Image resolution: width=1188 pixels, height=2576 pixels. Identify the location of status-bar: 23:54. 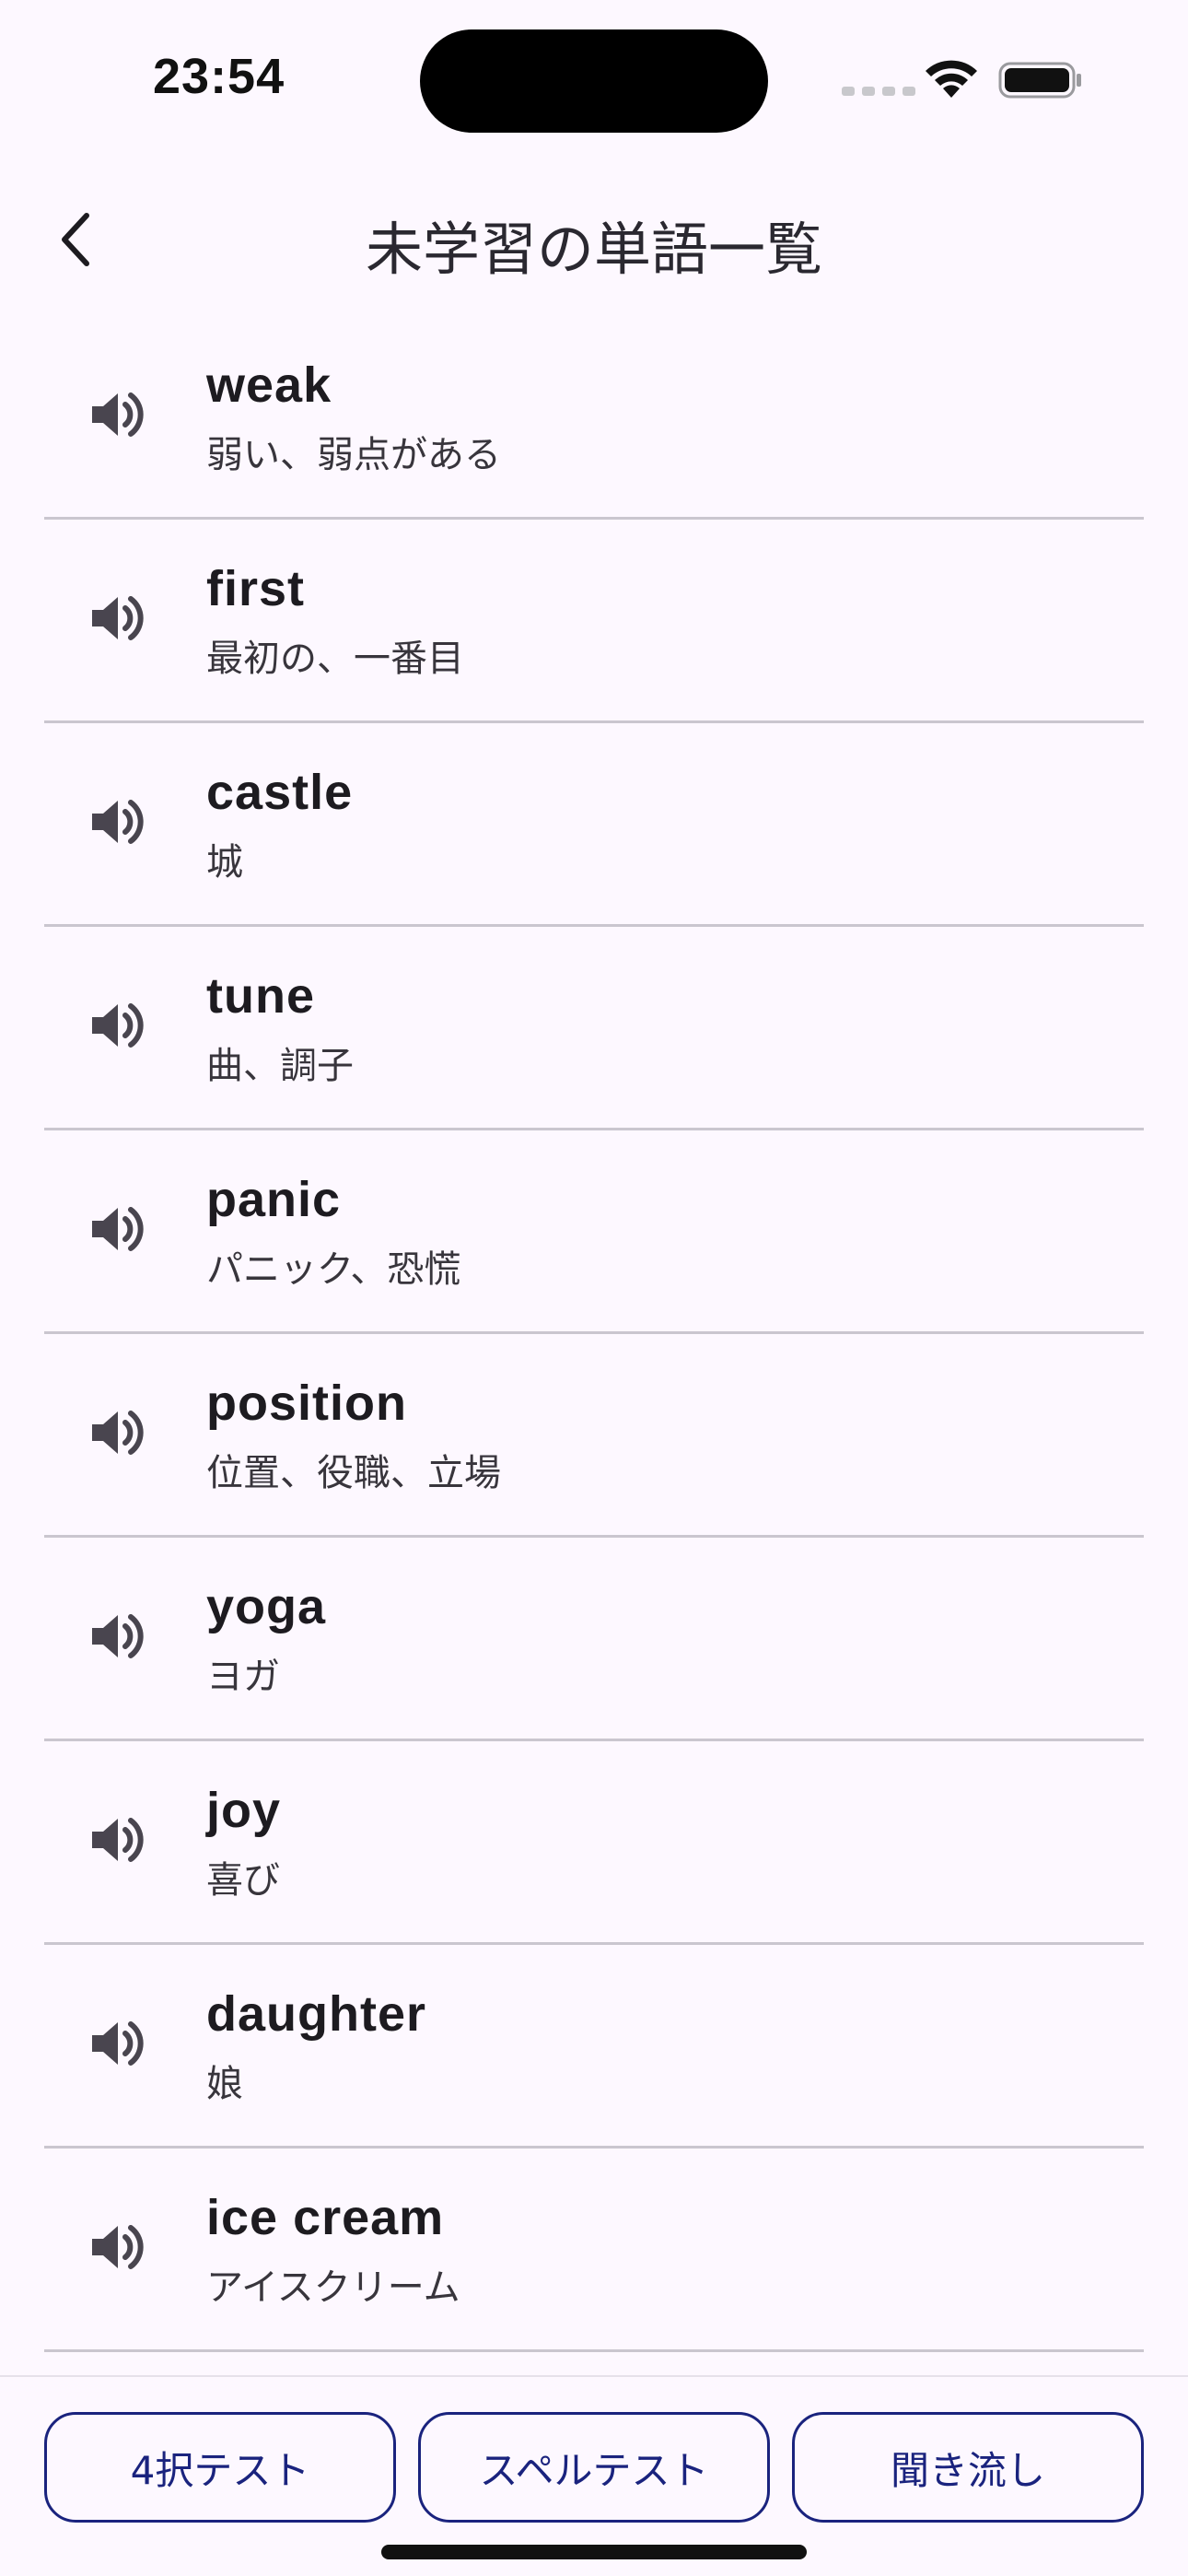
(594, 78).